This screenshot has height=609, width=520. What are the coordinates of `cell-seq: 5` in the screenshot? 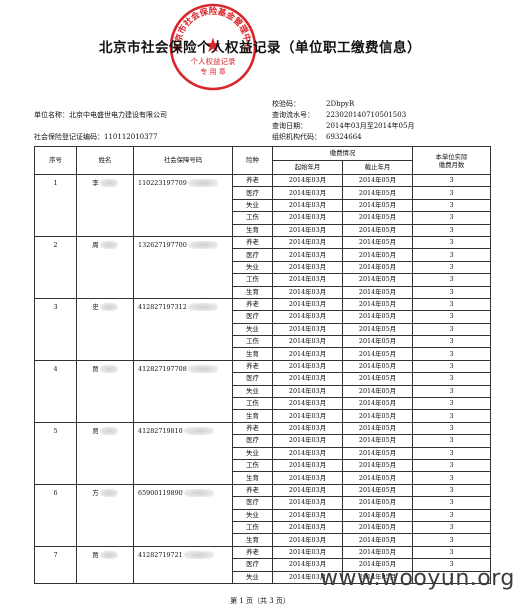 It's located at (55, 453).